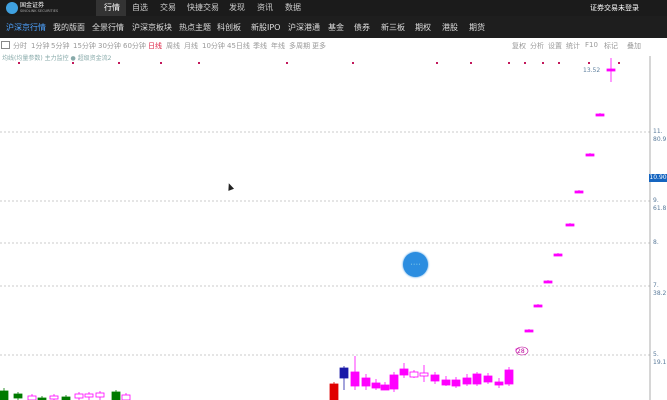 The width and height of the screenshot is (667, 400). Describe the element at coordinates (60, 46) in the screenshot. I see `period-5min: 5分钟` at that location.